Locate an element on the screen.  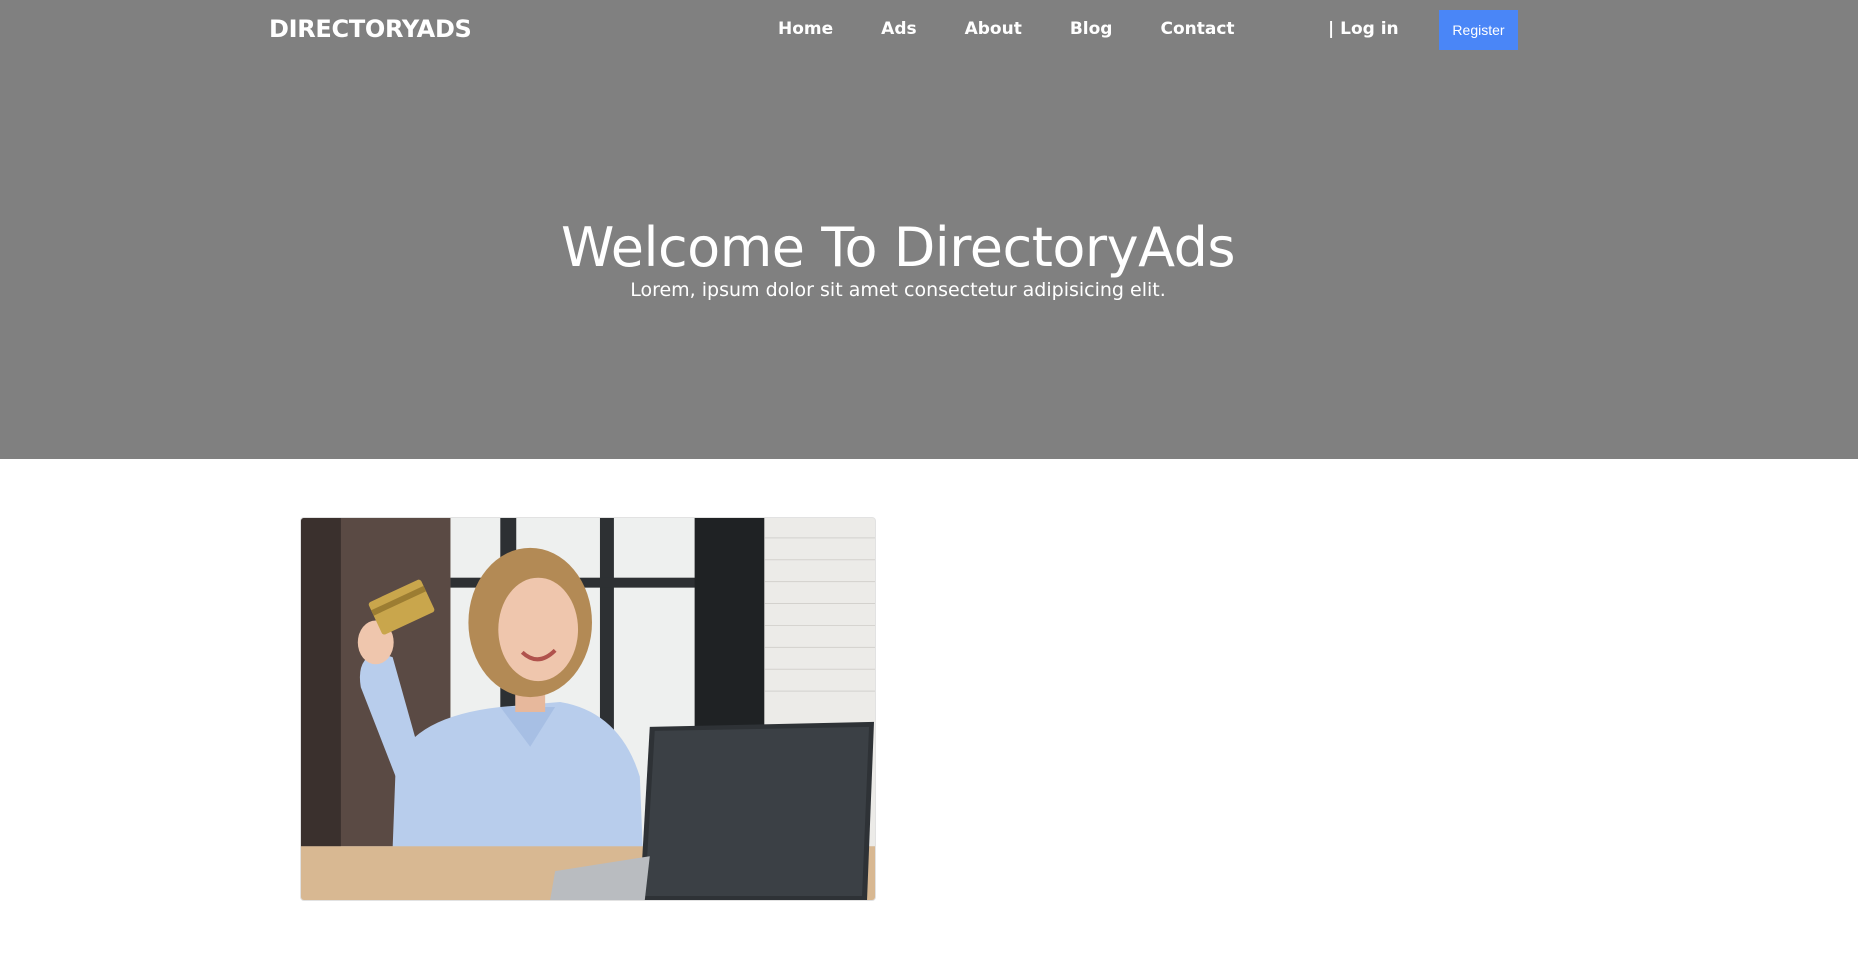
nav-home: Home is located at coordinates (805, 29).